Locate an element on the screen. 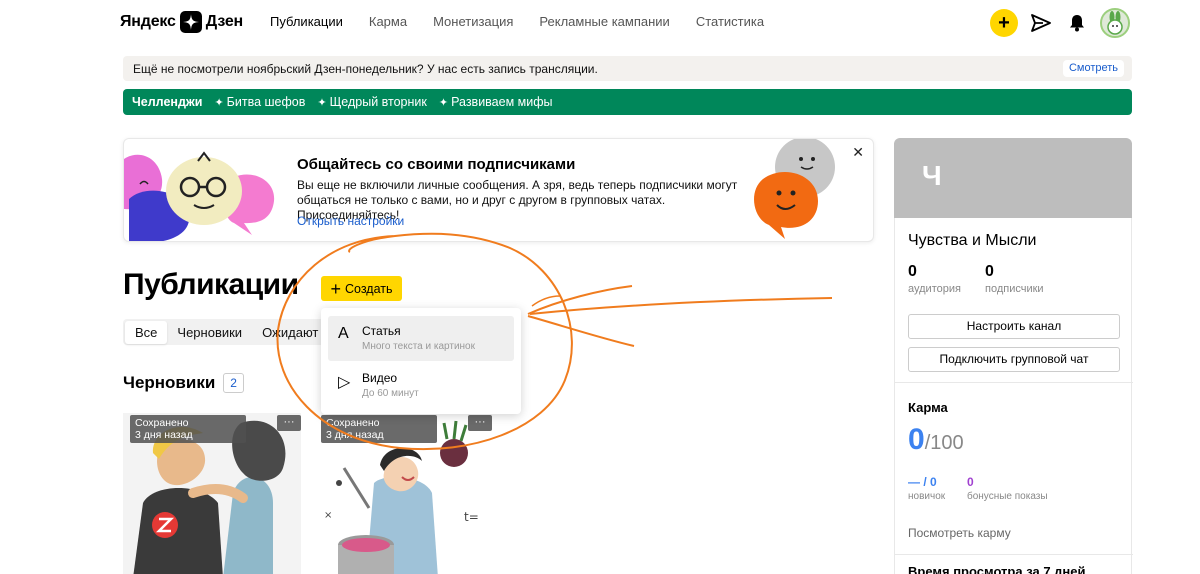 The image size is (1200, 574). menu-item-video: ▷ Видео До 60 минут is located at coordinates (421, 385).